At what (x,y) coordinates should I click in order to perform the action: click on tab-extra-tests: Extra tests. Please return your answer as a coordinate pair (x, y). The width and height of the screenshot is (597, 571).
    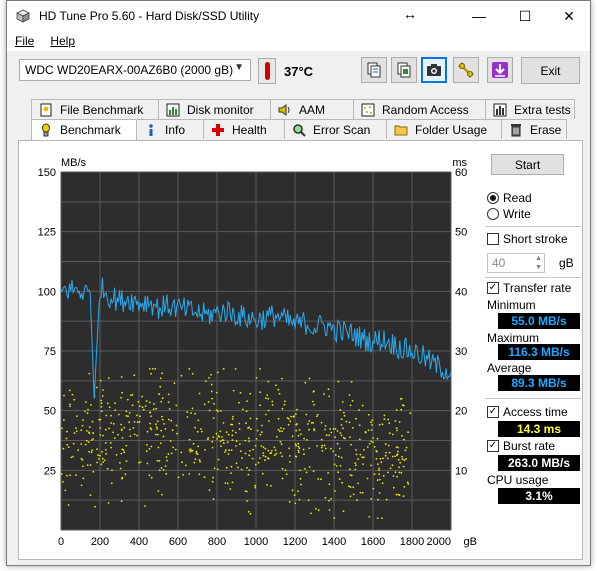
    Looking at the image, I should click on (530, 109).